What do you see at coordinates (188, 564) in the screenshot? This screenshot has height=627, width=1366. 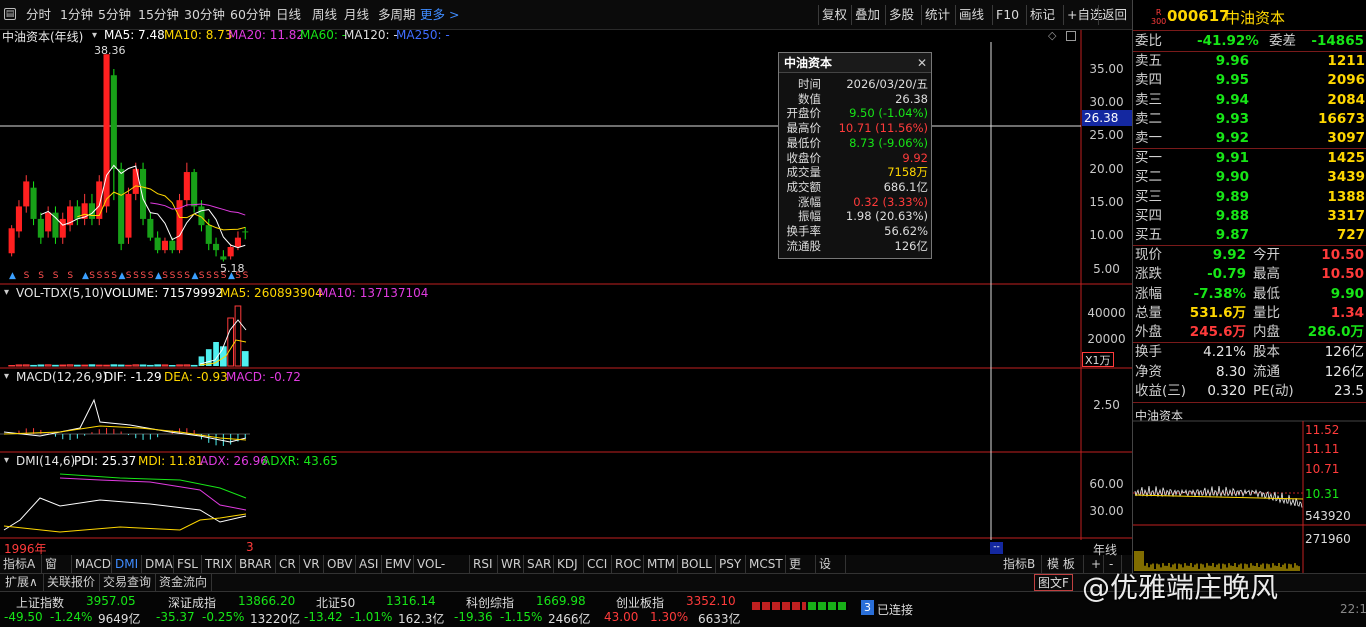 I see `indicator-tab: FSL` at bounding box center [188, 564].